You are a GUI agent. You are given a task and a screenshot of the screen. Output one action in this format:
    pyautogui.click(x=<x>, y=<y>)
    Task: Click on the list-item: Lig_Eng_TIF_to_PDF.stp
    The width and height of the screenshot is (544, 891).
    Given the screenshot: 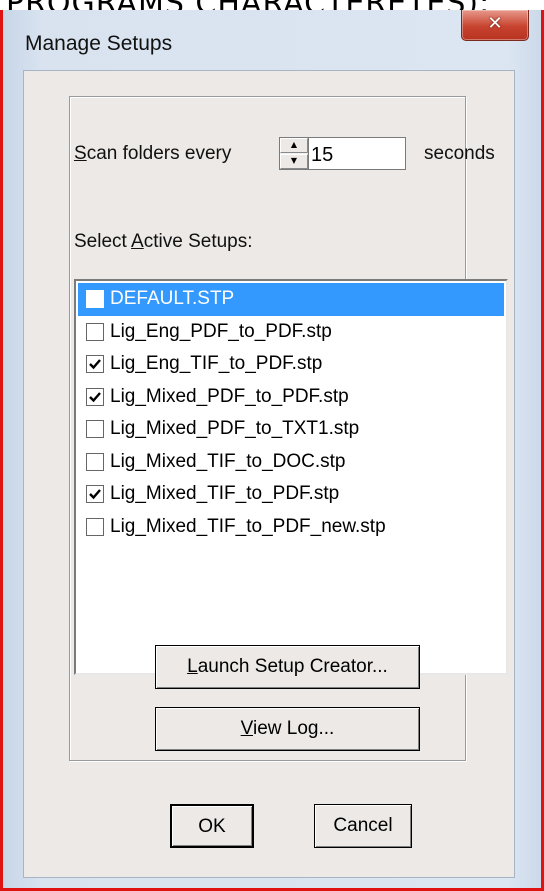 What is the action you would take?
    pyautogui.click(x=291, y=364)
    